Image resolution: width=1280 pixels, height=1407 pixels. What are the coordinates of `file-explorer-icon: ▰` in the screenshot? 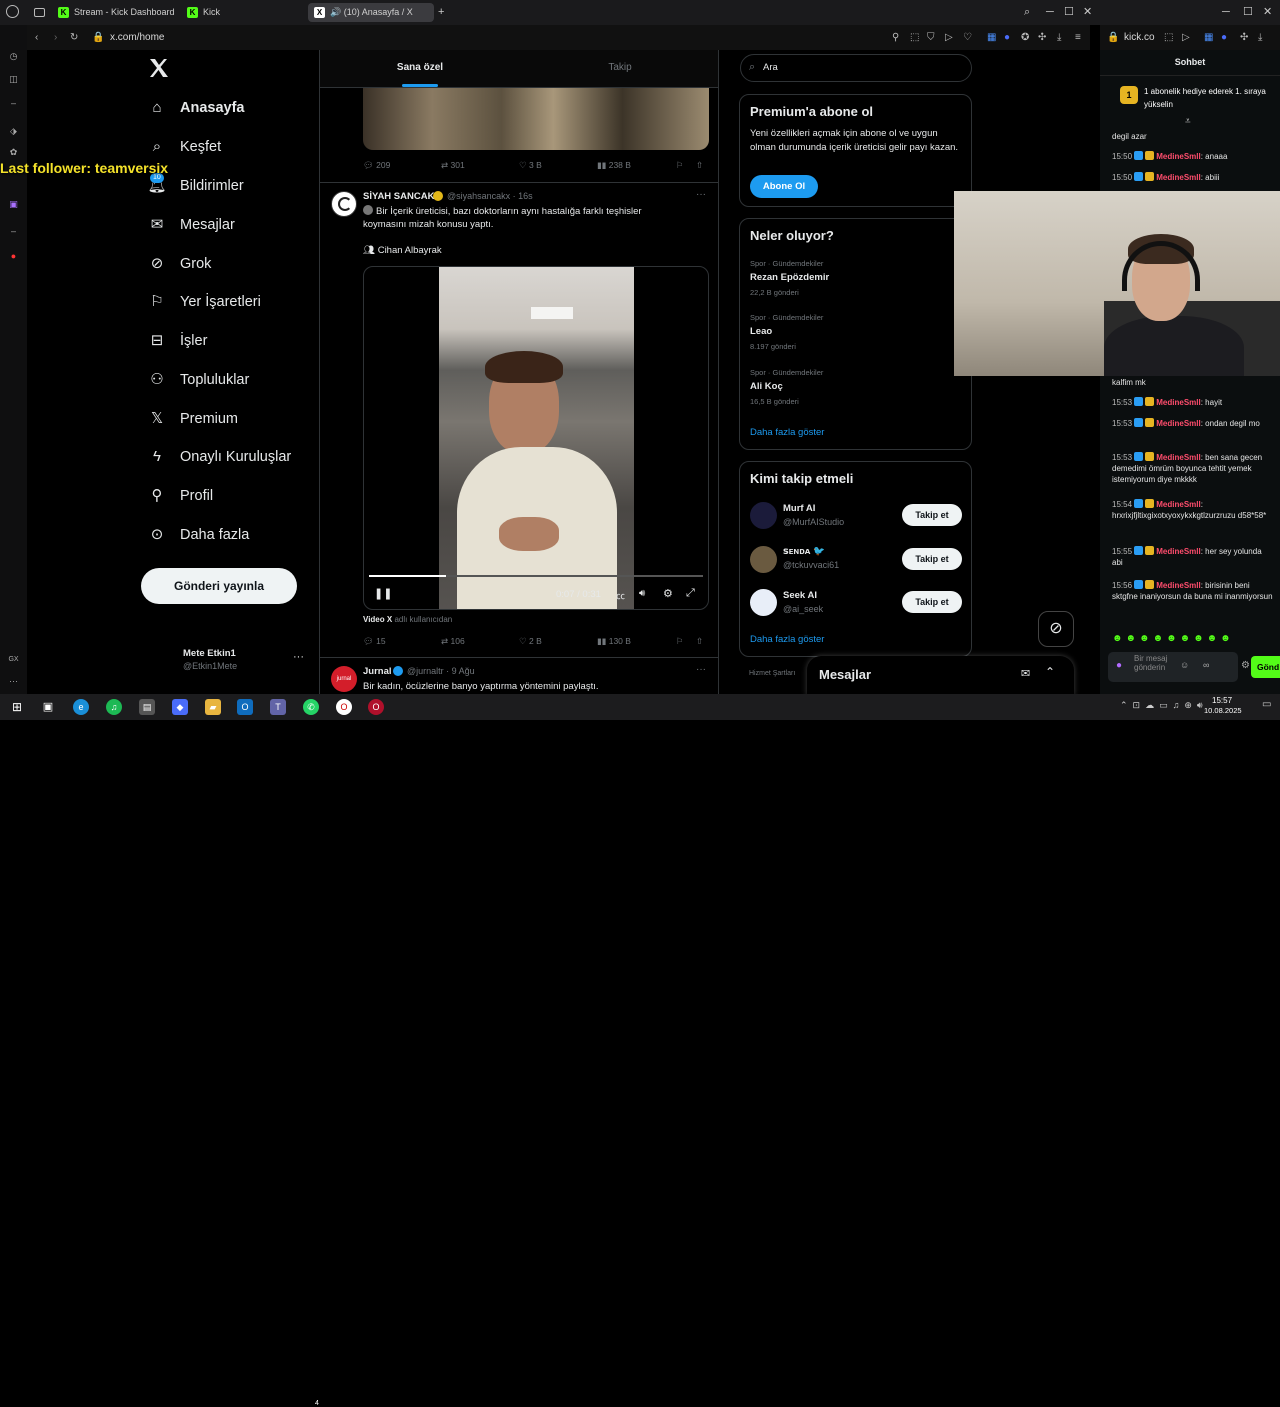 It's located at (213, 707).